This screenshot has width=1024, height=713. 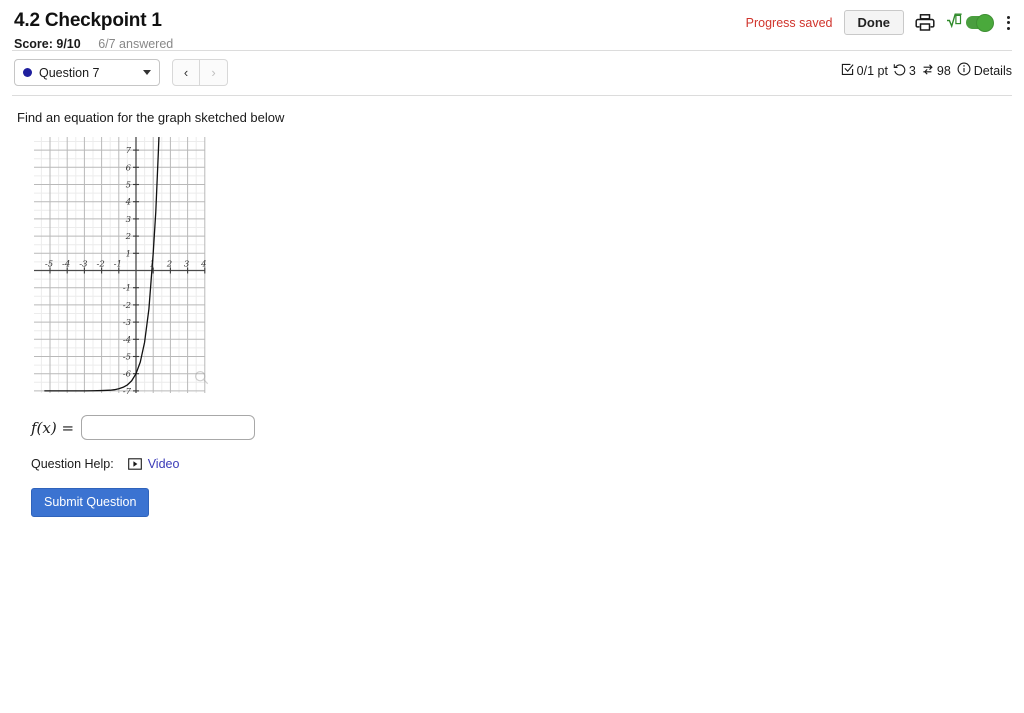 I want to click on done-button: Done, so click(x=873, y=22).